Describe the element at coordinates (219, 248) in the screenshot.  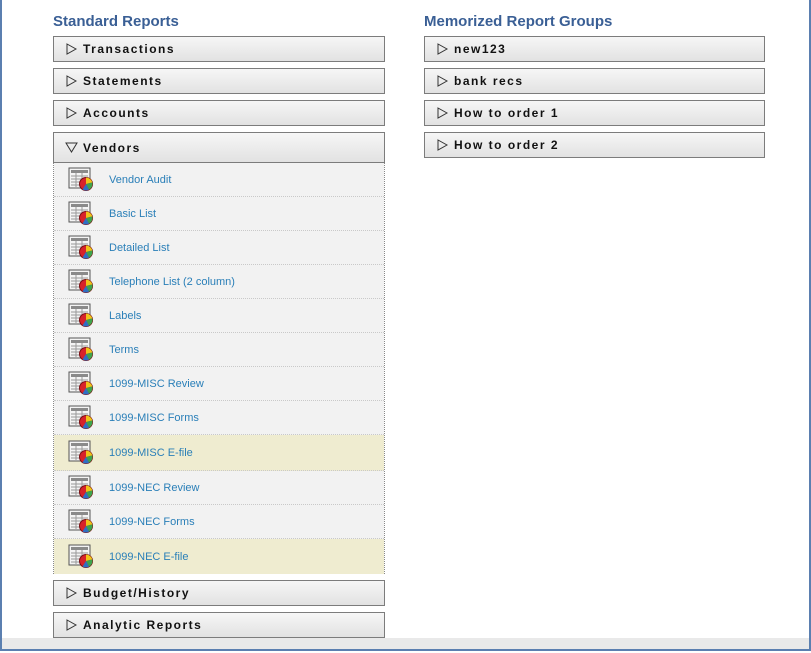
I see `report-row: Detailed List` at that location.